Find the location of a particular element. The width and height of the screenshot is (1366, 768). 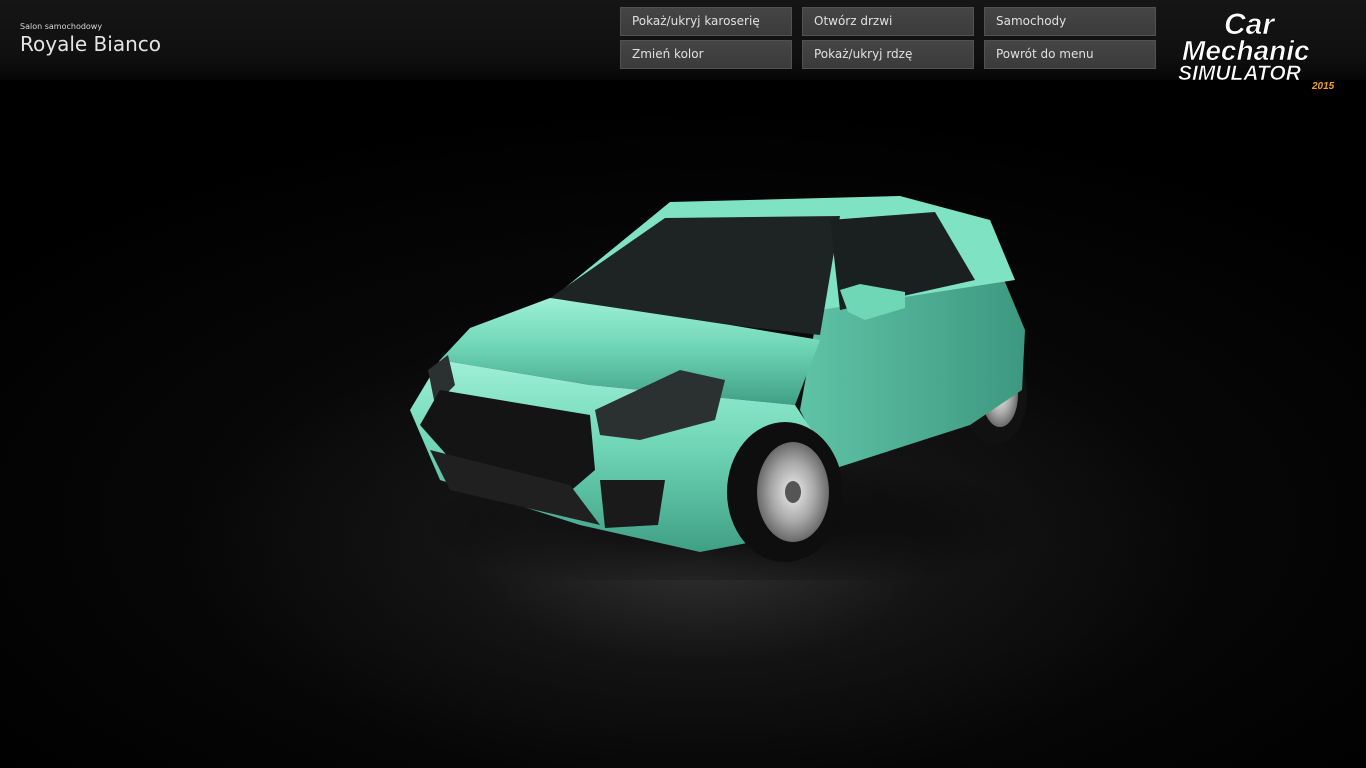

logo-line-simulator: SIMULATOR is located at coordinates (1240, 73).